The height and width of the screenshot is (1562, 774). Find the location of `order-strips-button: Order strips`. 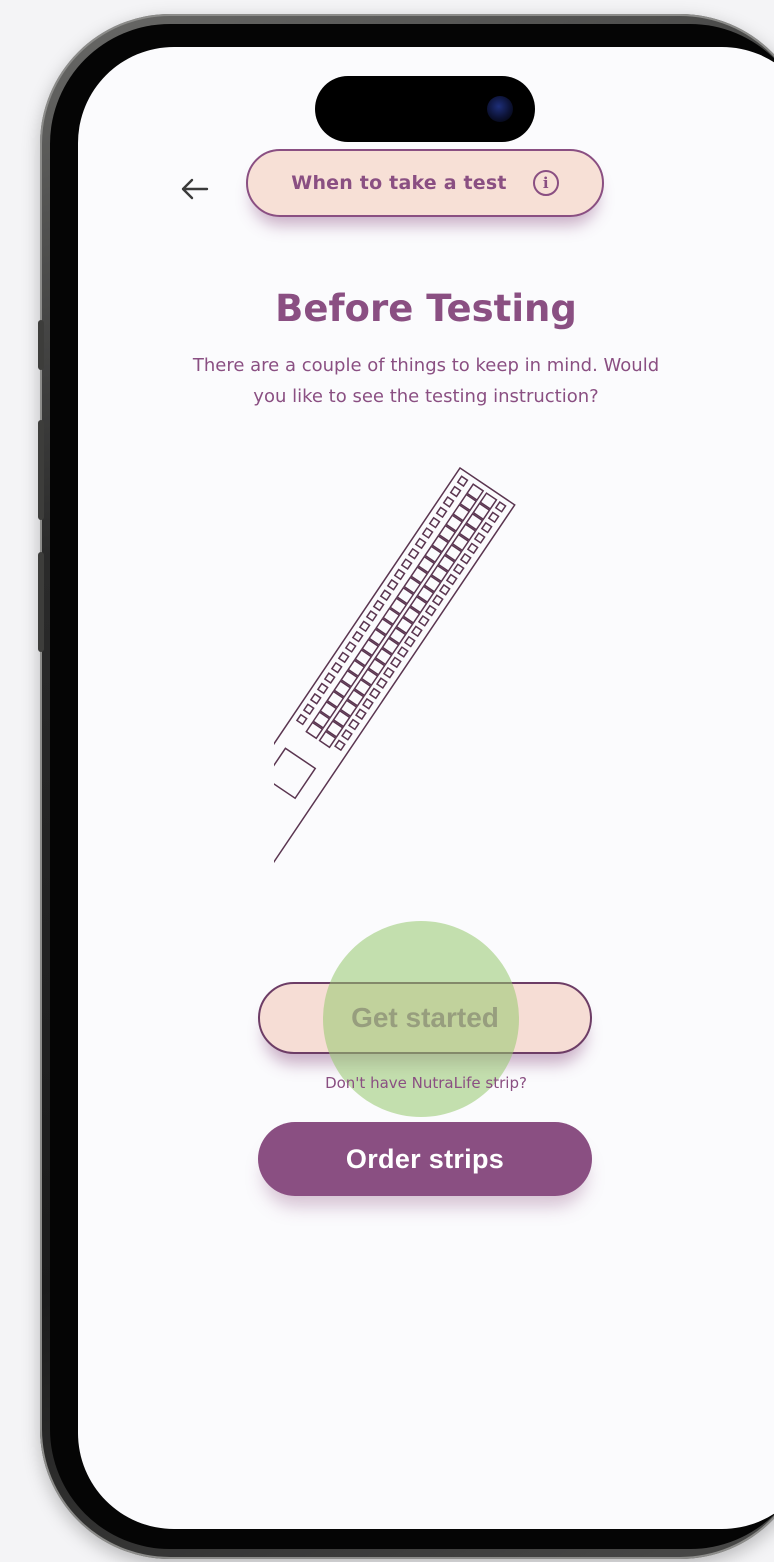

order-strips-button: Order strips is located at coordinates (425, 1159).